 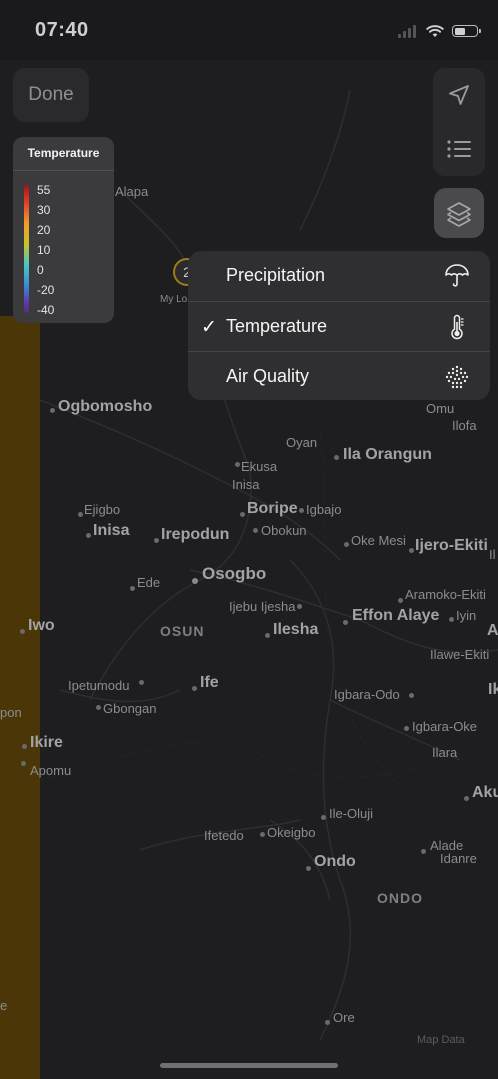 I want to click on layers-button, so click(x=459, y=213).